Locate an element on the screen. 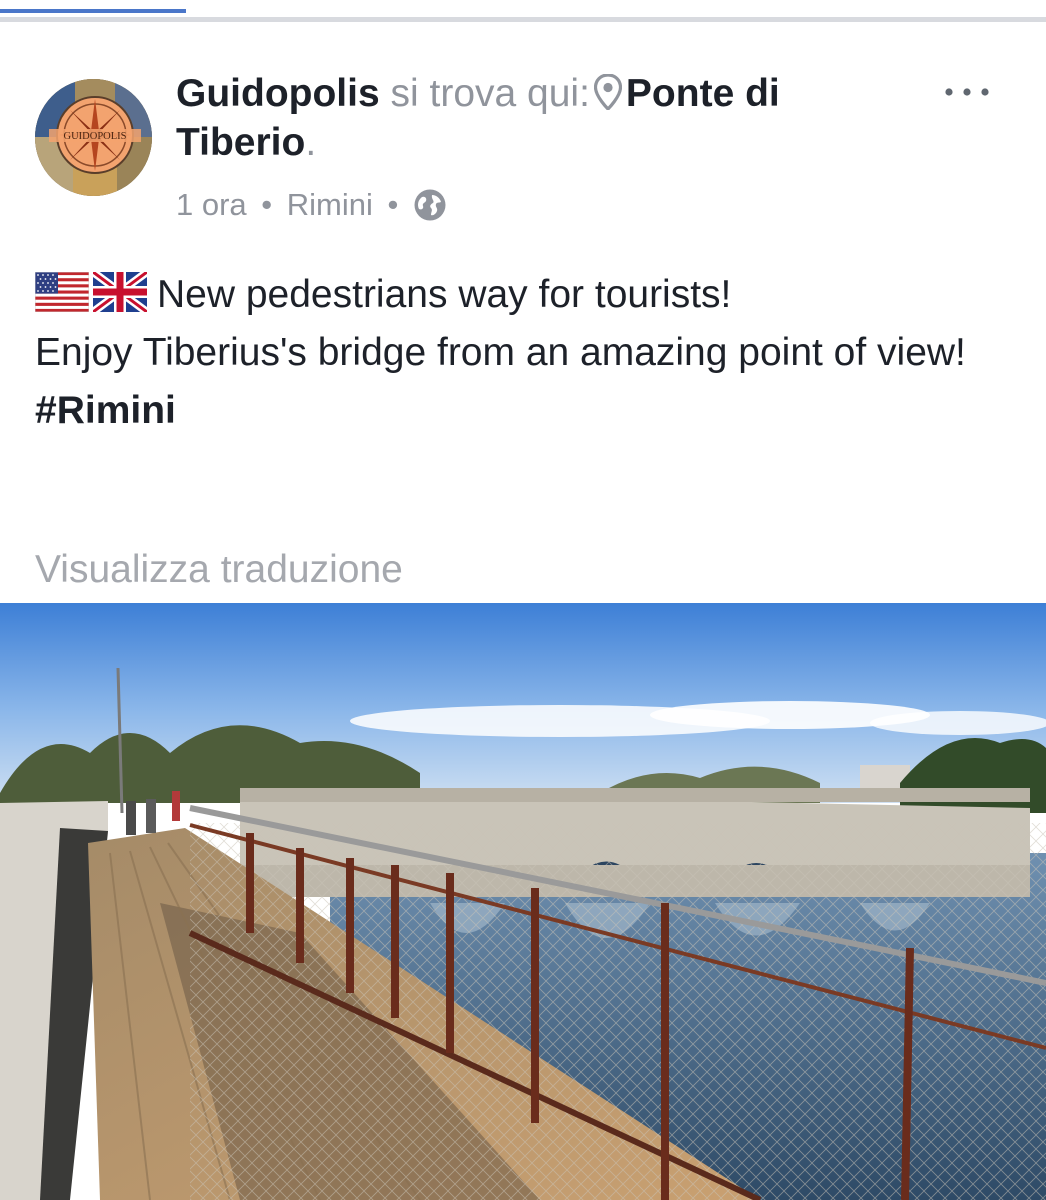 The width and height of the screenshot is (1046, 1200). location-prefix: si trova qui: is located at coordinates (490, 93).